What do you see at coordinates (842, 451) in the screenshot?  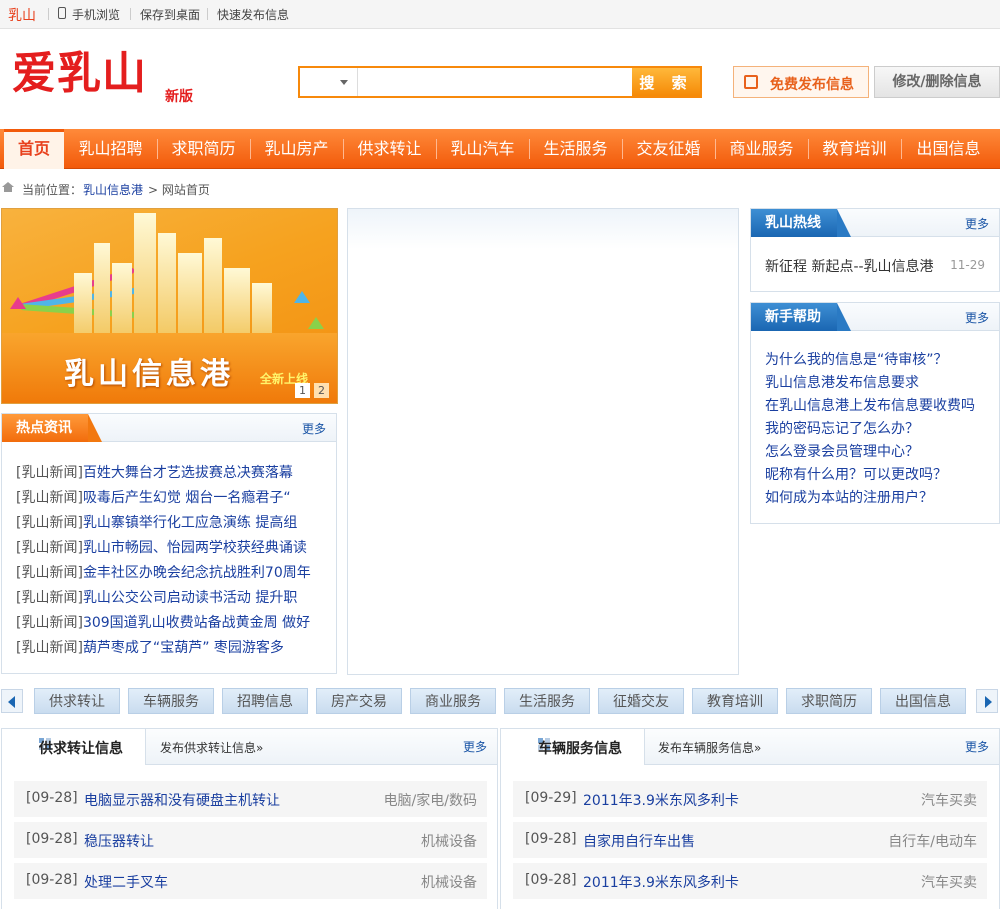 I see `help-link: 怎么登录会员管理中心？` at bounding box center [842, 451].